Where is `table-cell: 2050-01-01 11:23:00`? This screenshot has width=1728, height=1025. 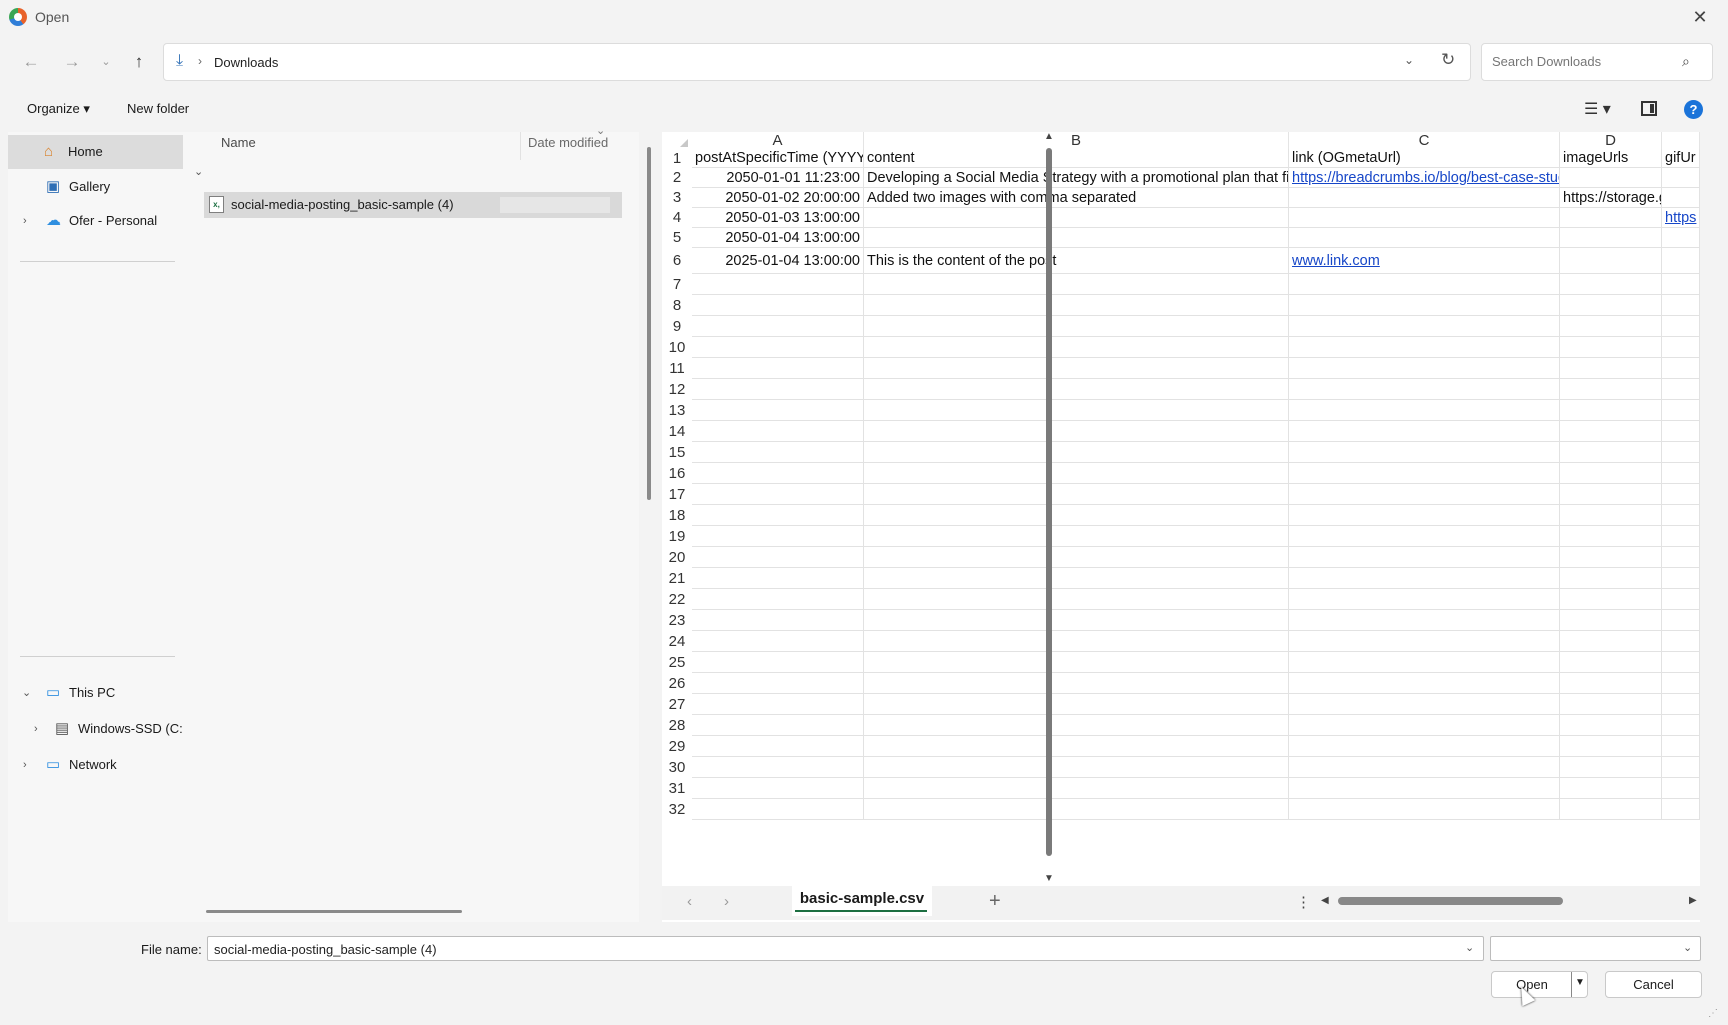
table-cell: 2050-01-01 11:23:00 is located at coordinates (778, 178).